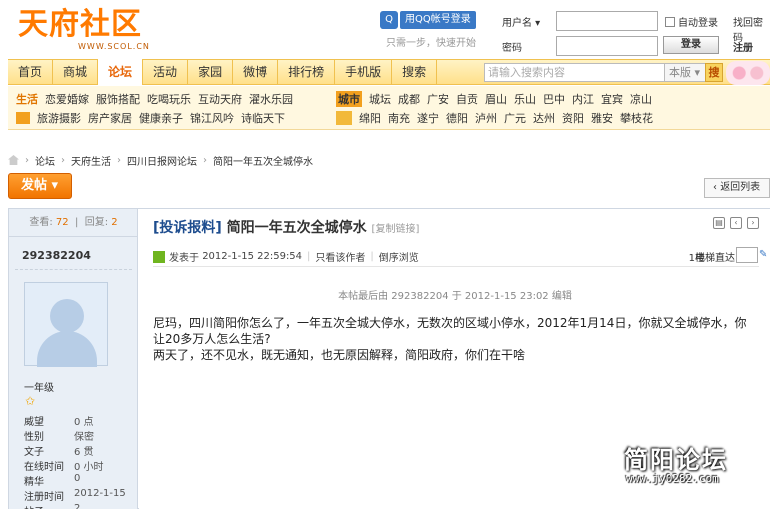 This screenshot has width=770, height=509. What do you see at coordinates (753, 223) in the screenshot?
I see `next-thread-icon: ›` at bounding box center [753, 223].